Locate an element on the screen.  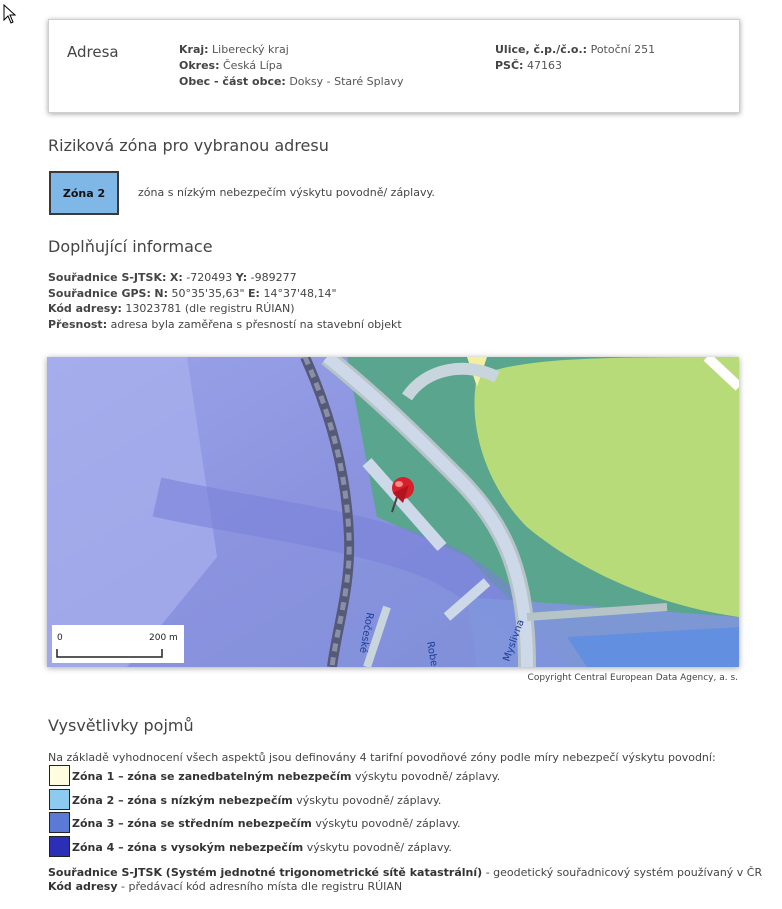
x-value: -720493 is located at coordinates (209, 277).